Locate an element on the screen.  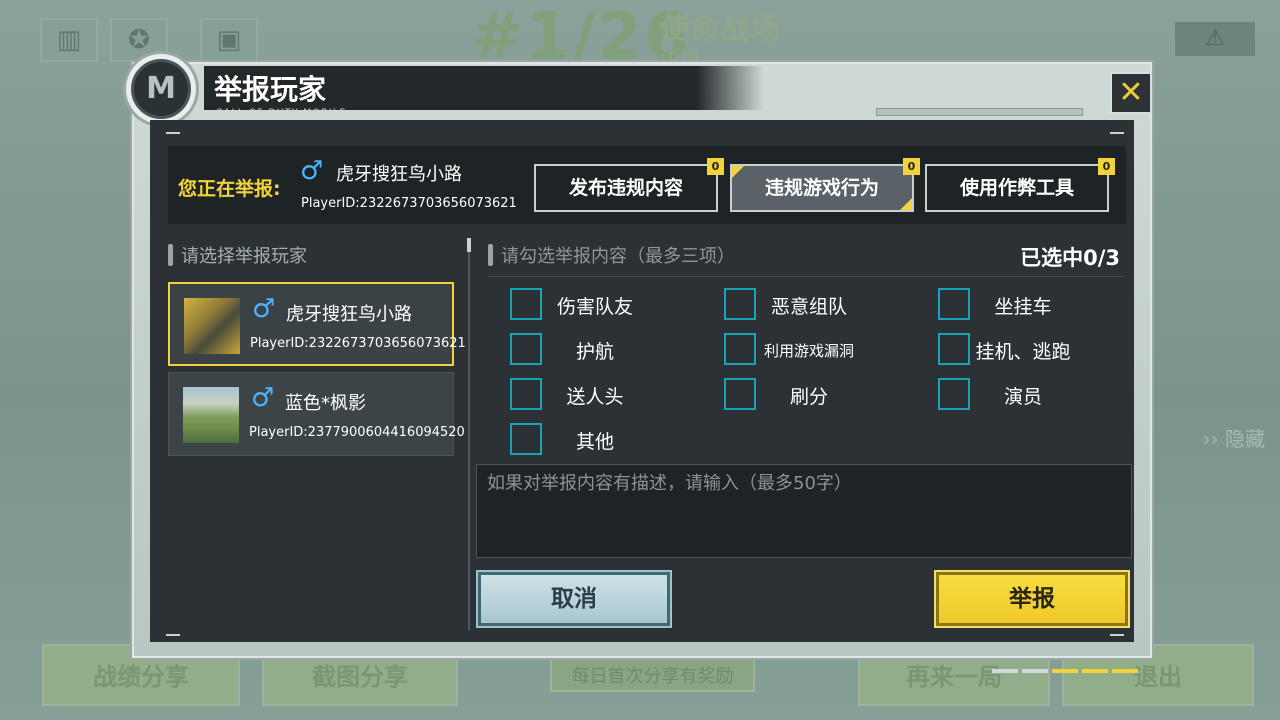
header-divider is located at coordinates (806, 276).